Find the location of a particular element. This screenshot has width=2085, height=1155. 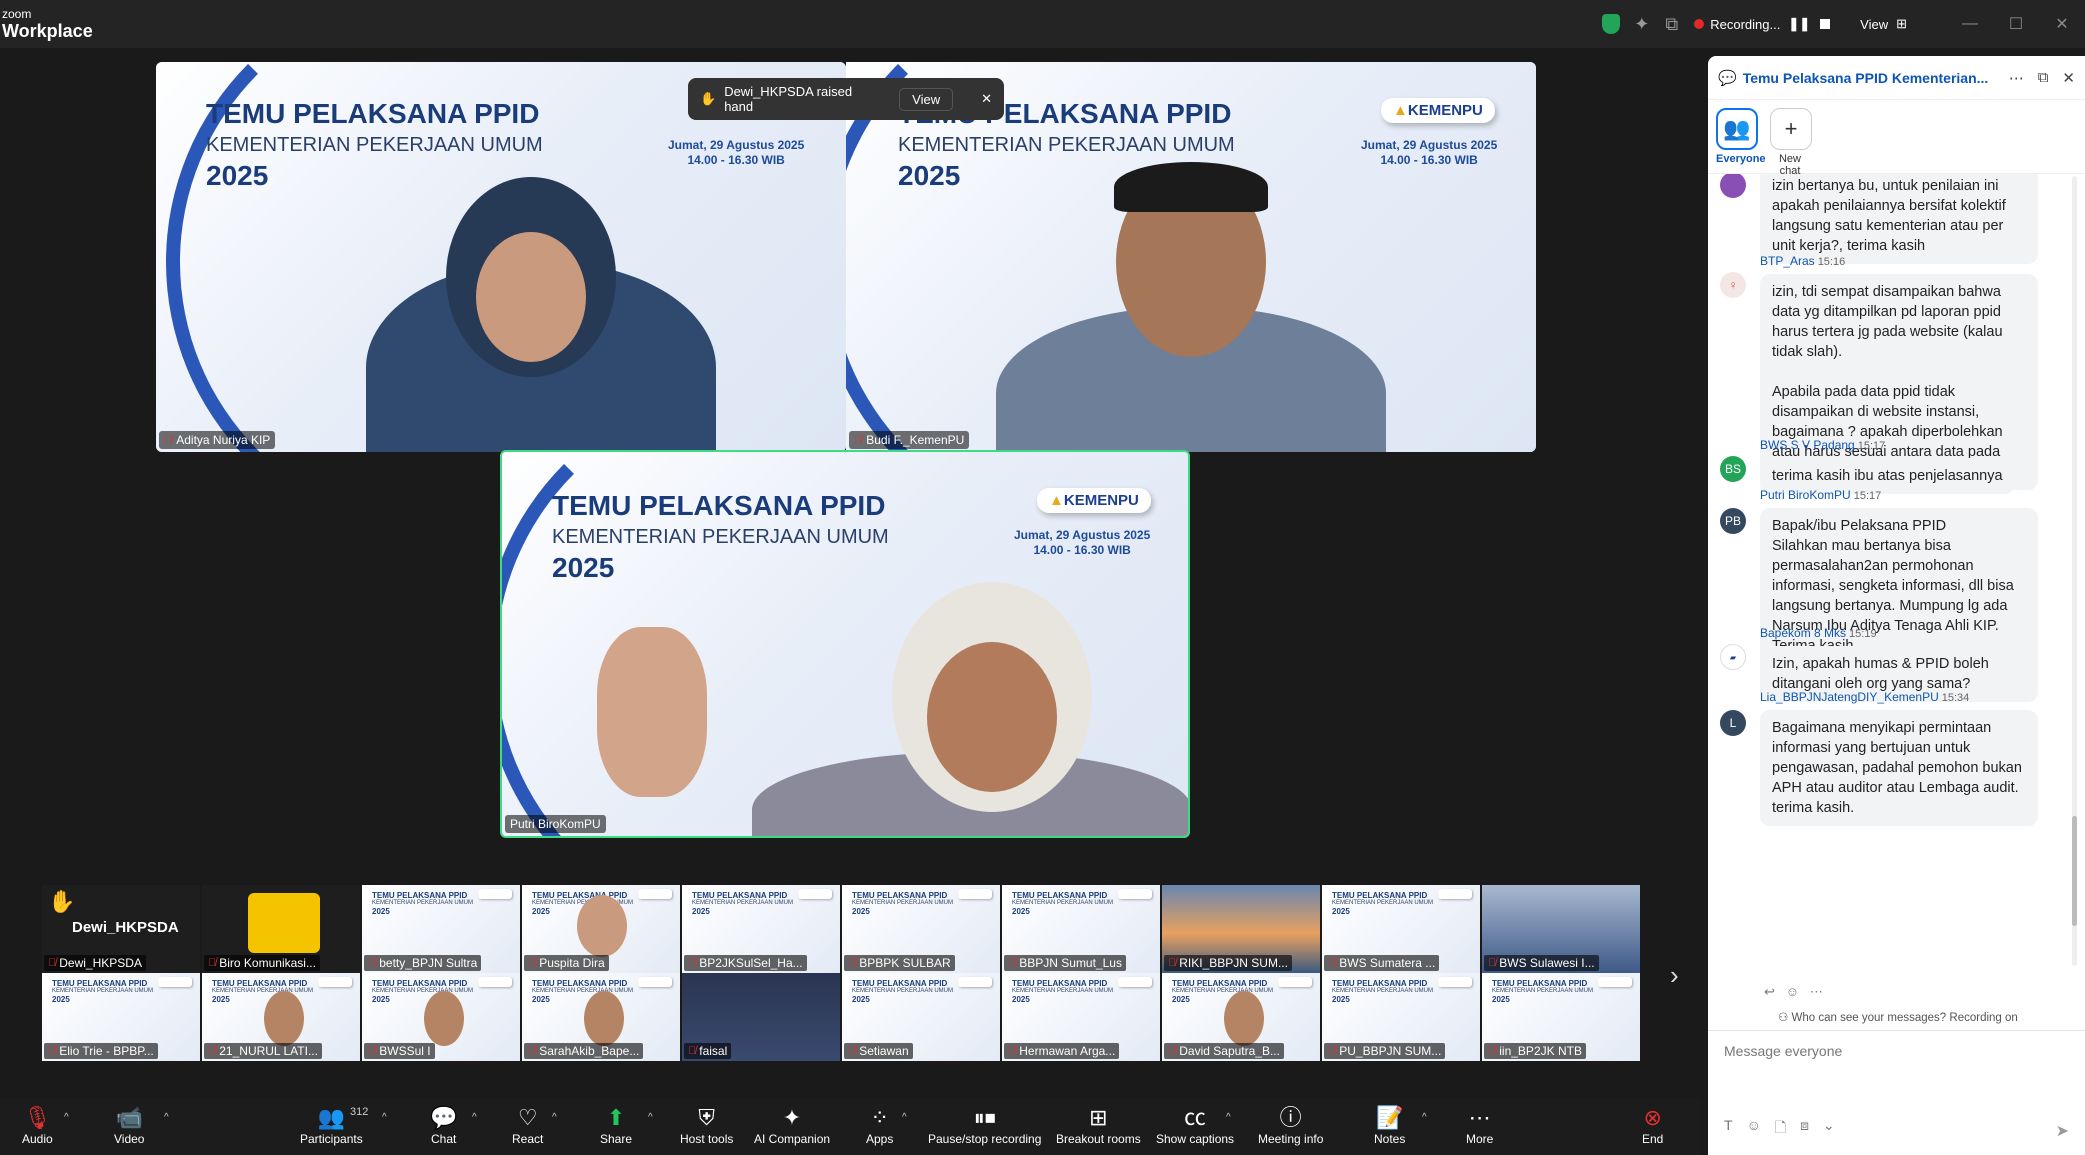

more-options-icon: ⋯ is located at coordinates (2016, 78).